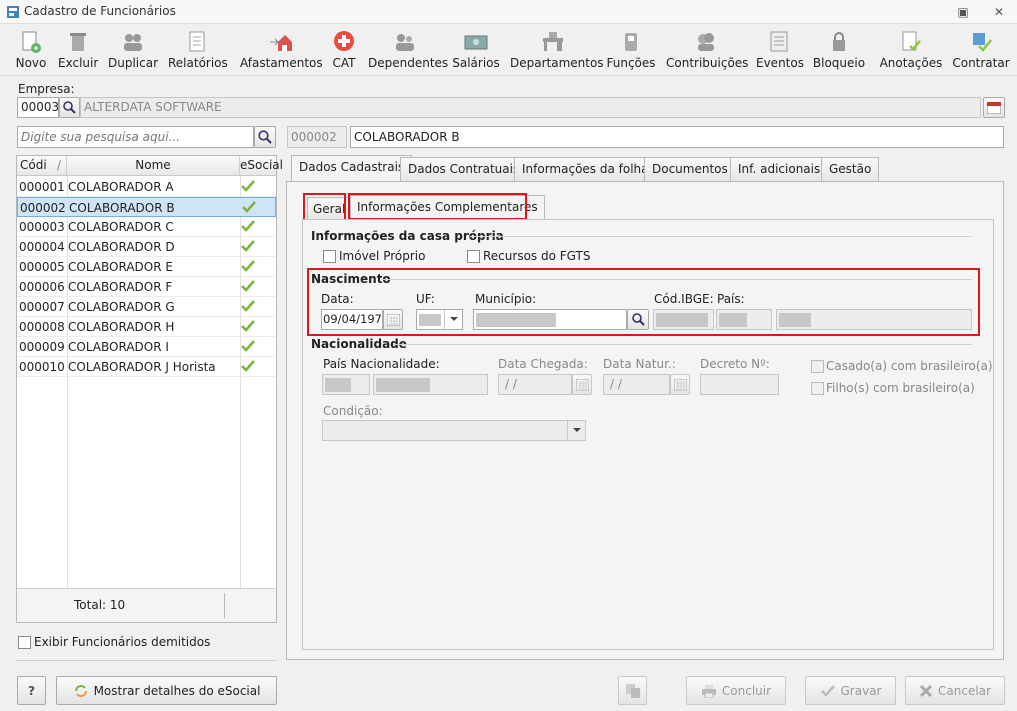  I want to click on table-row: 000001 COLABORADOR A, so click(146, 187).